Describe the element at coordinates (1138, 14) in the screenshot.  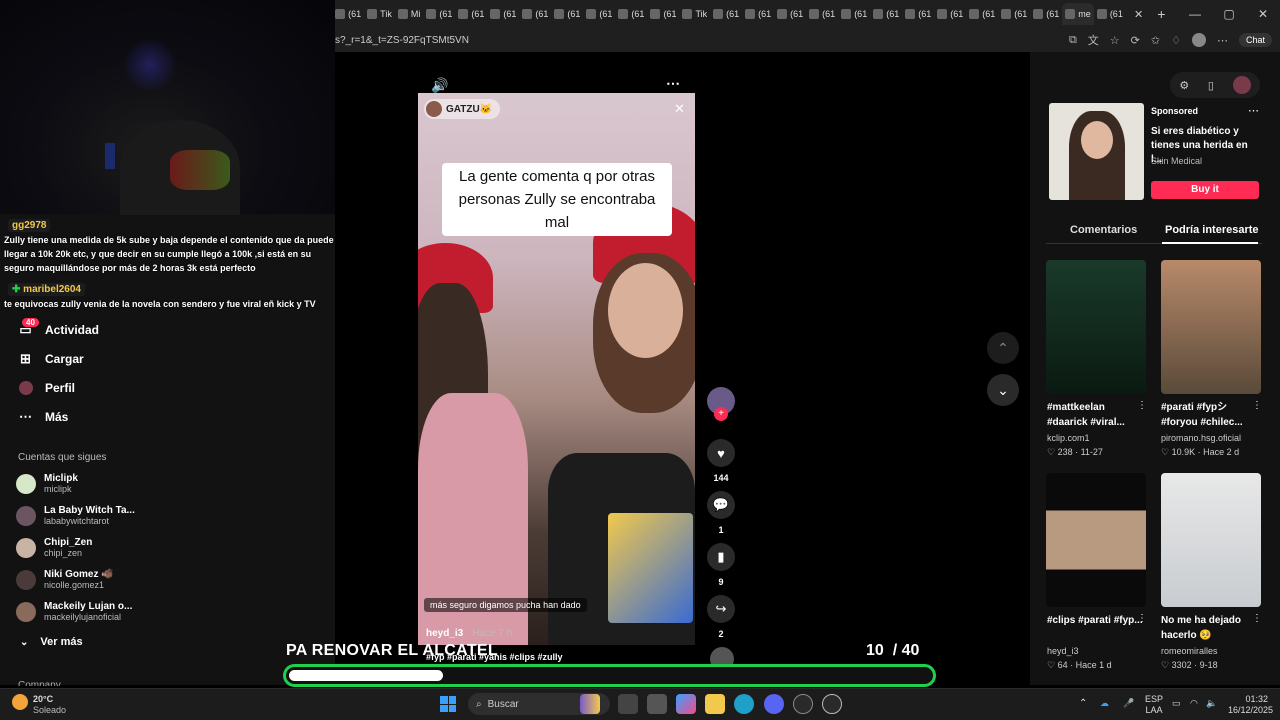
I see `close-tab-icon: ✕` at that location.